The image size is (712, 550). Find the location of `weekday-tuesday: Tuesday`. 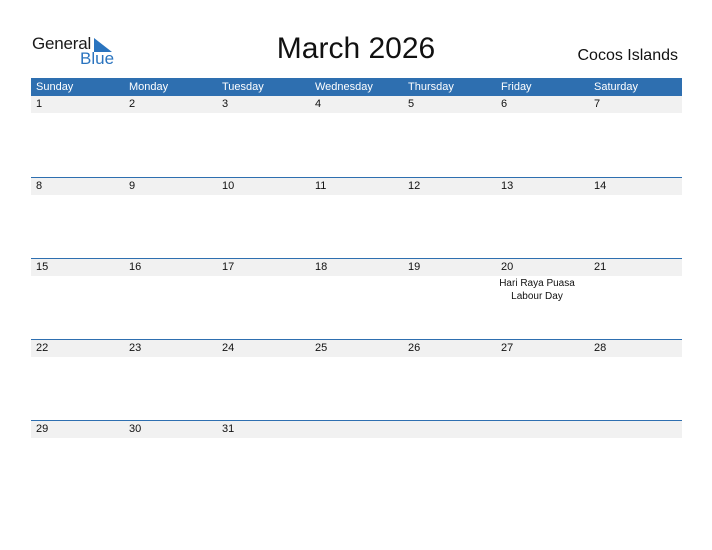

weekday-tuesday: Tuesday is located at coordinates (243, 87).